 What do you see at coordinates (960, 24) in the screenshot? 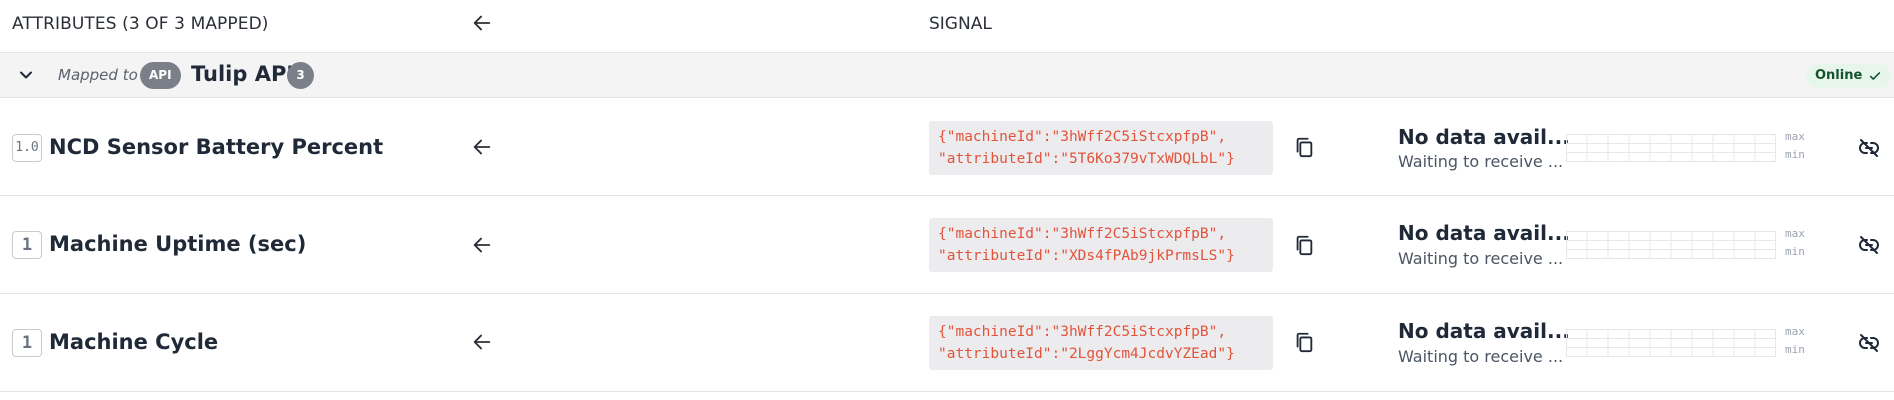
I see `signal-column-title: SIGNAL` at bounding box center [960, 24].